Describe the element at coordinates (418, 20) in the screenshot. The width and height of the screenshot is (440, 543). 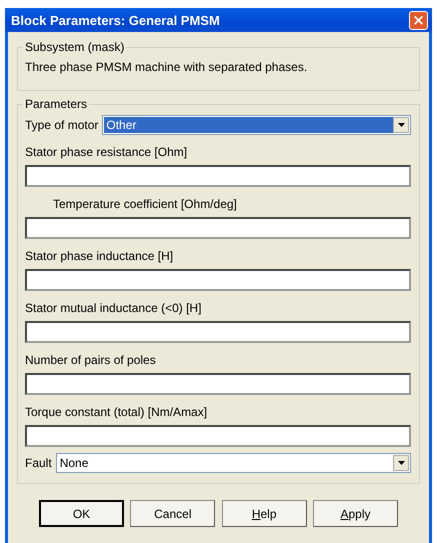
I see `close-button: ×` at that location.